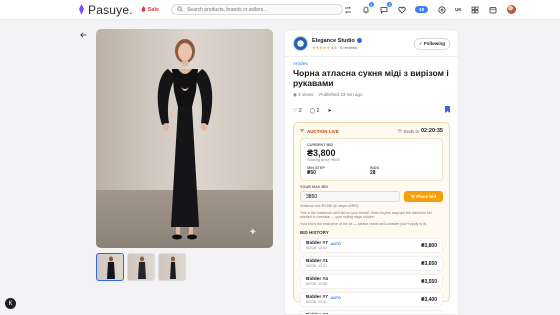 The image size is (560, 315). Describe the element at coordinates (350, 196) in the screenshot. I see `max-bid-input` at that location.